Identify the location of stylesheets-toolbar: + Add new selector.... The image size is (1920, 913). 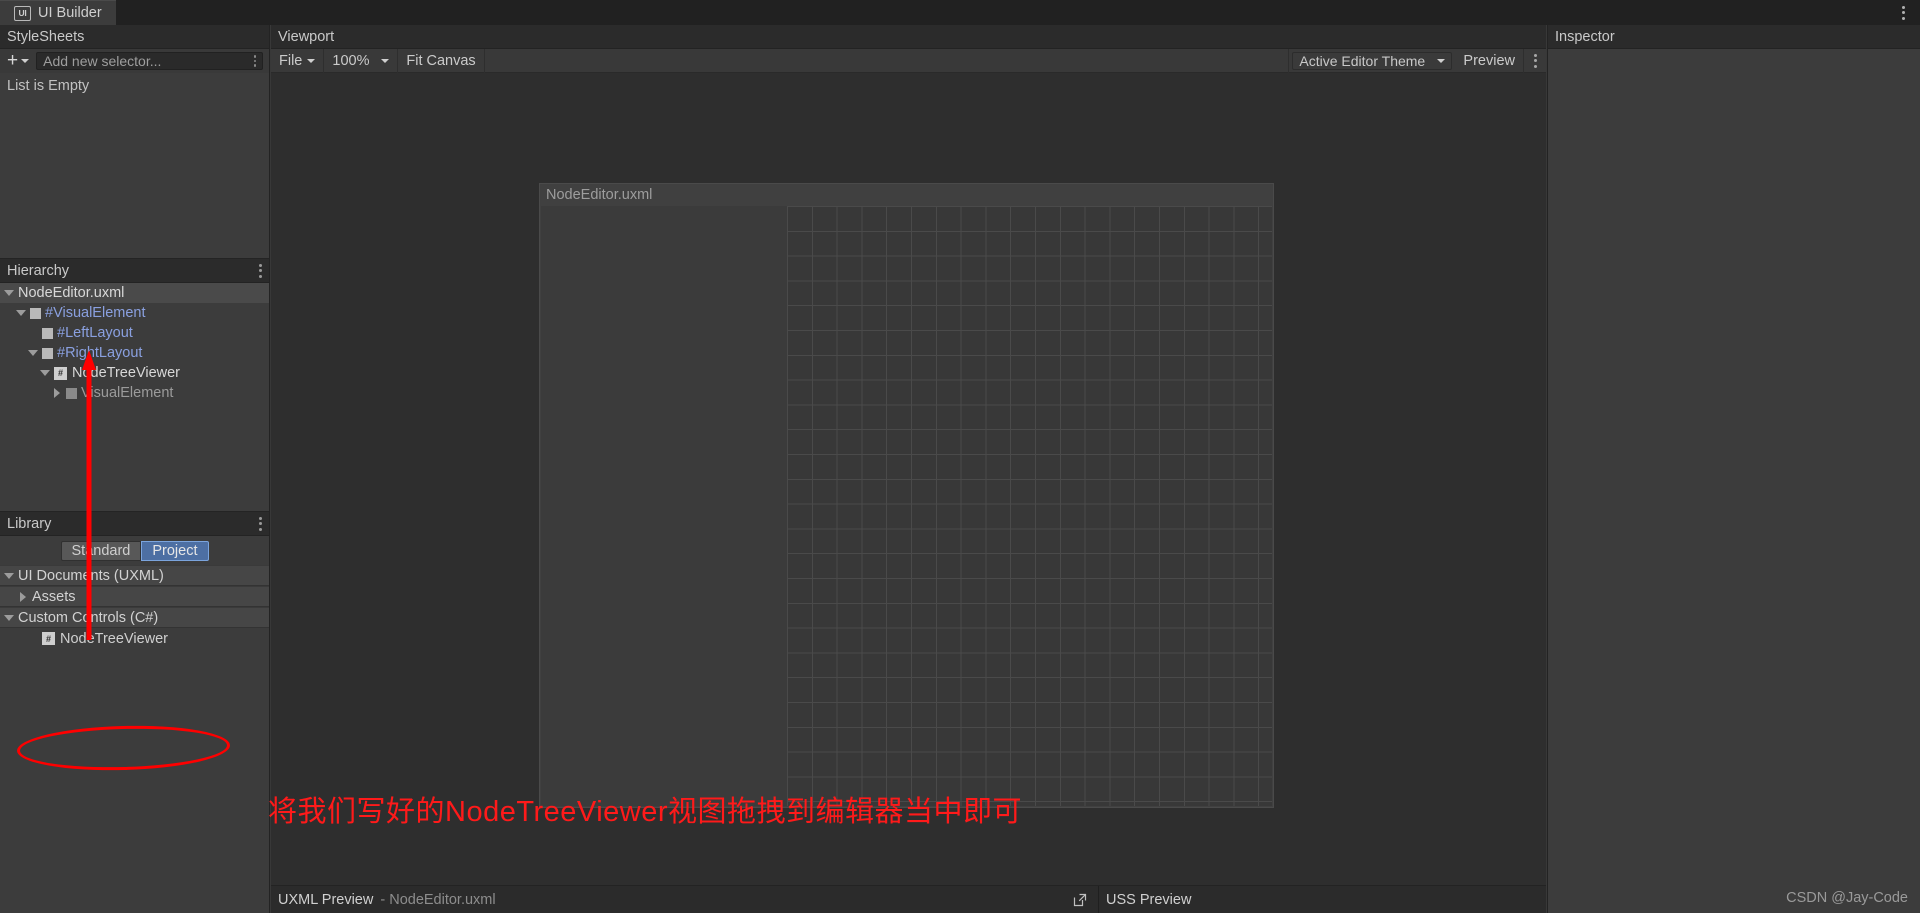
(134, 61).